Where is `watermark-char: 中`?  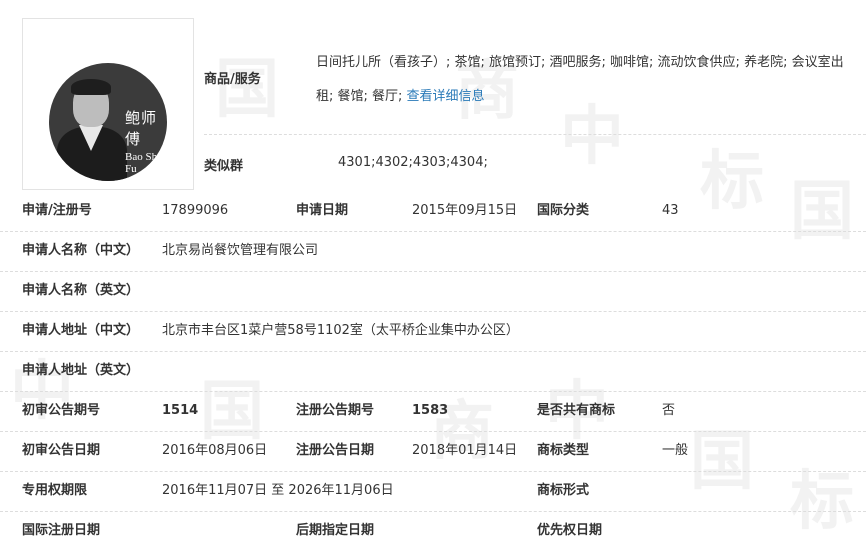
watermark-char: 中 is located at coordinates (592, 137).